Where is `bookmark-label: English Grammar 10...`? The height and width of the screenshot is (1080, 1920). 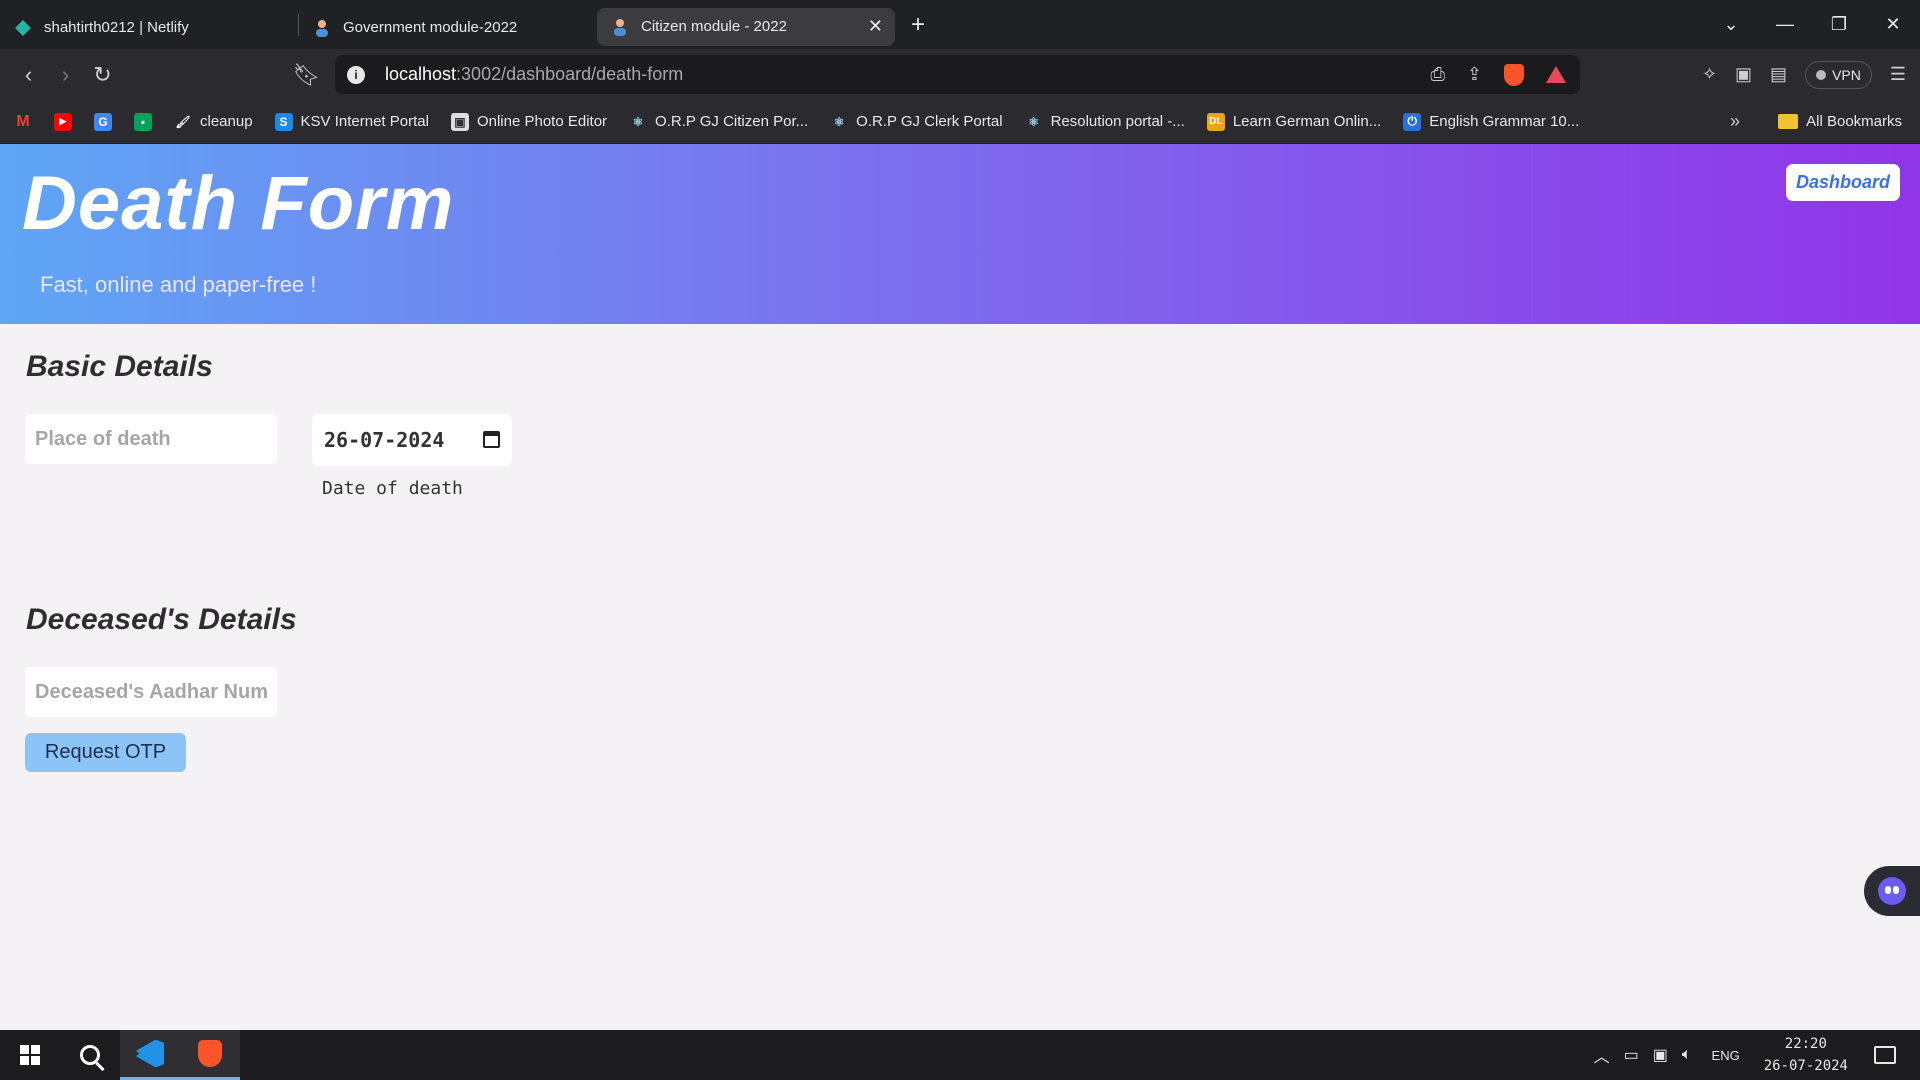
bookmark-label: English Grammar 10... is located at coordinates (1504, 121).